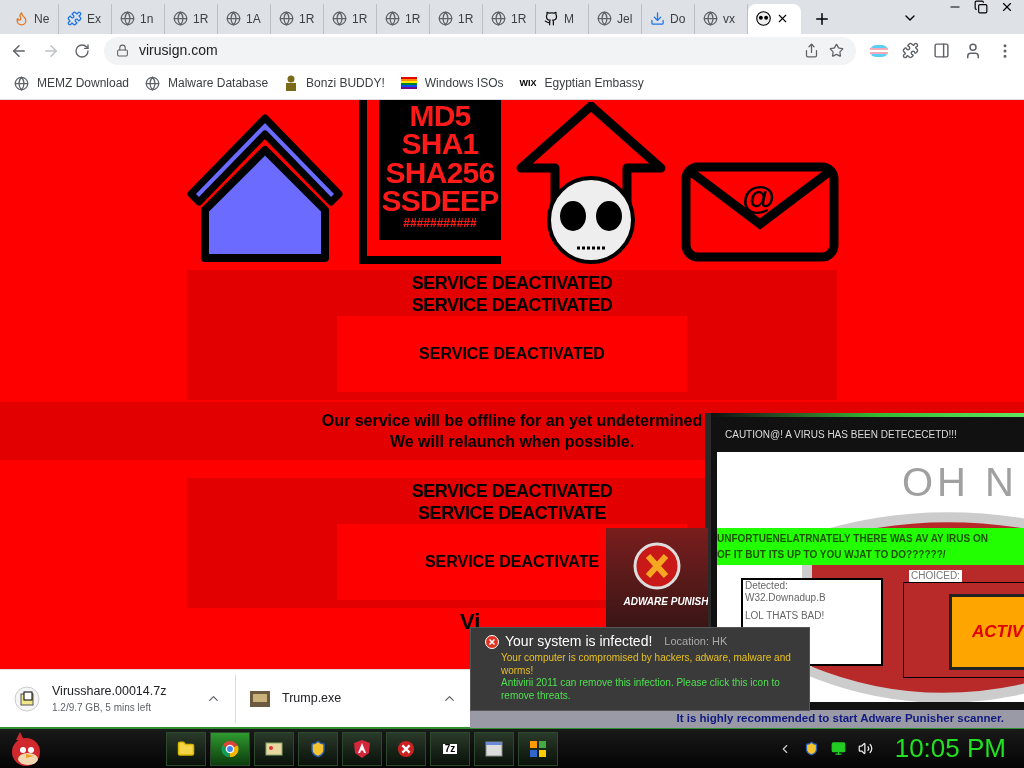  What do you see at coordinates (492, 641) in the screenshot?
I see `error-icon` at bounding box center [492, 641].